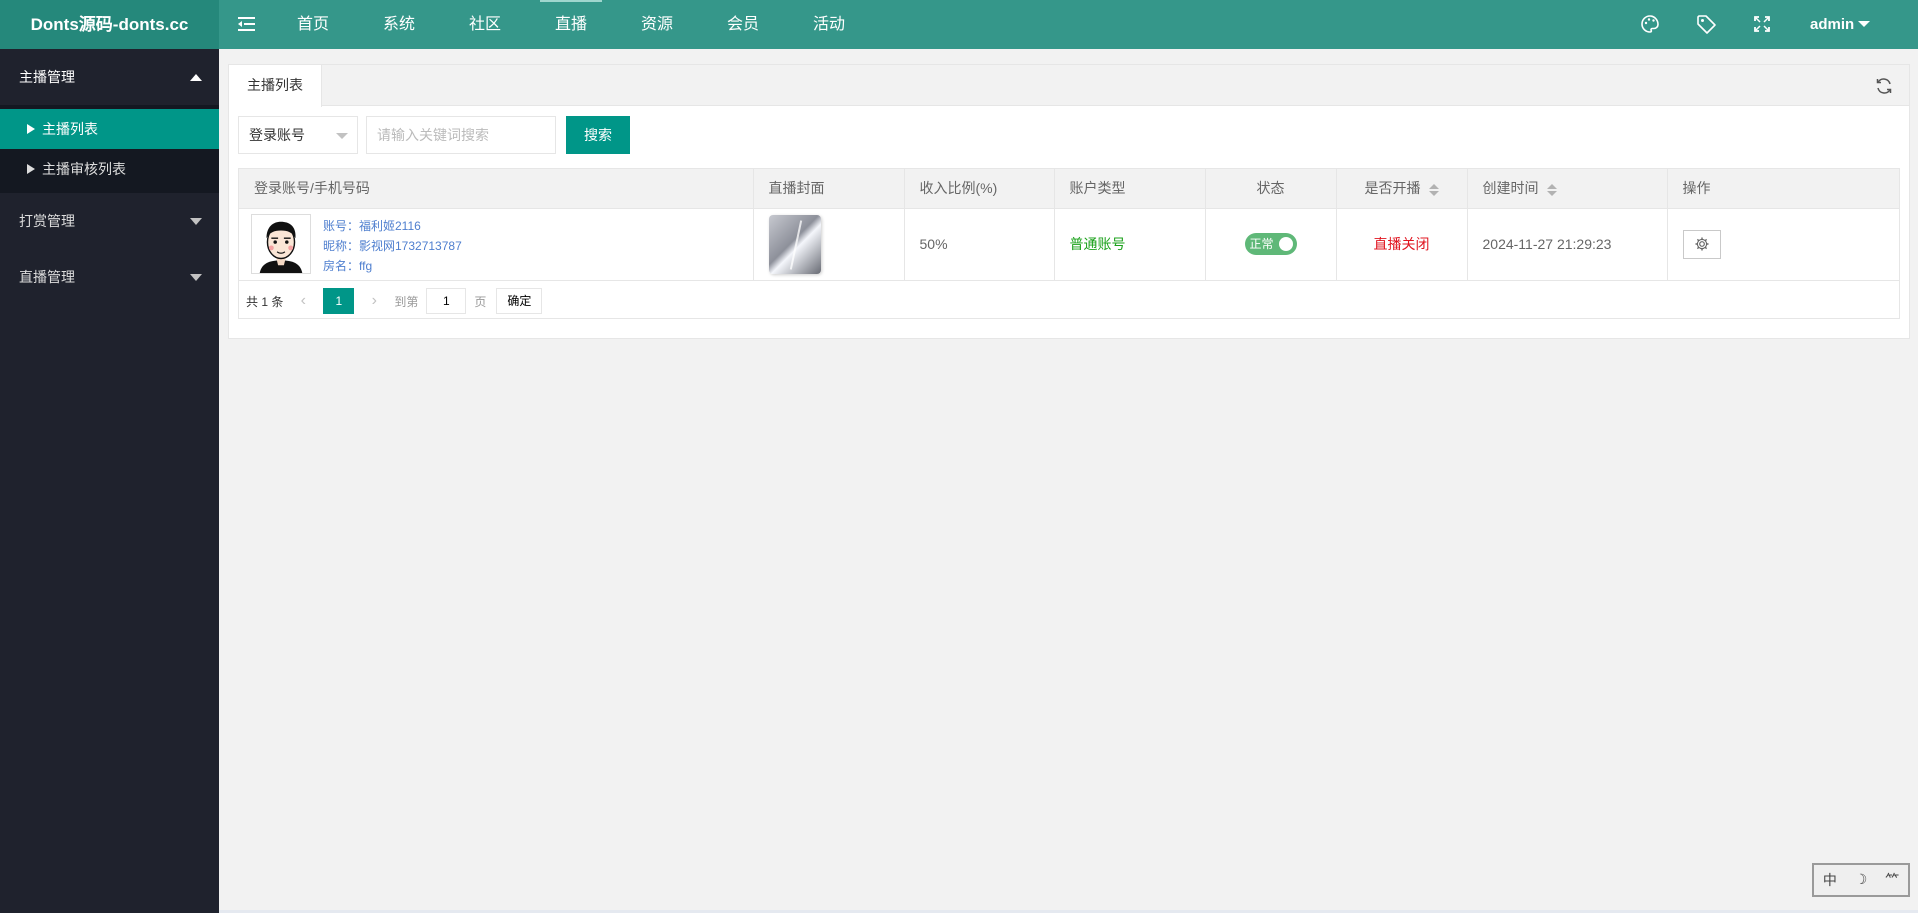  What do you see at coordinates (1650, 24) in the screenshot?
I see `theme-icon` at bounding box center [1650, 24].